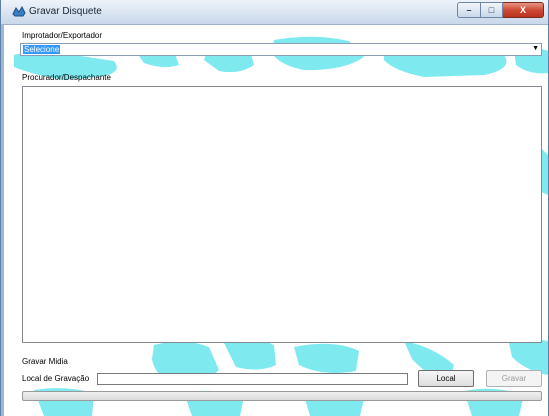 The height and width of the screenshot is (416, 549). Describe the element at coordinates (65, 11) in the screenshot. I see `window-title: Gravar Disquete` at that location.